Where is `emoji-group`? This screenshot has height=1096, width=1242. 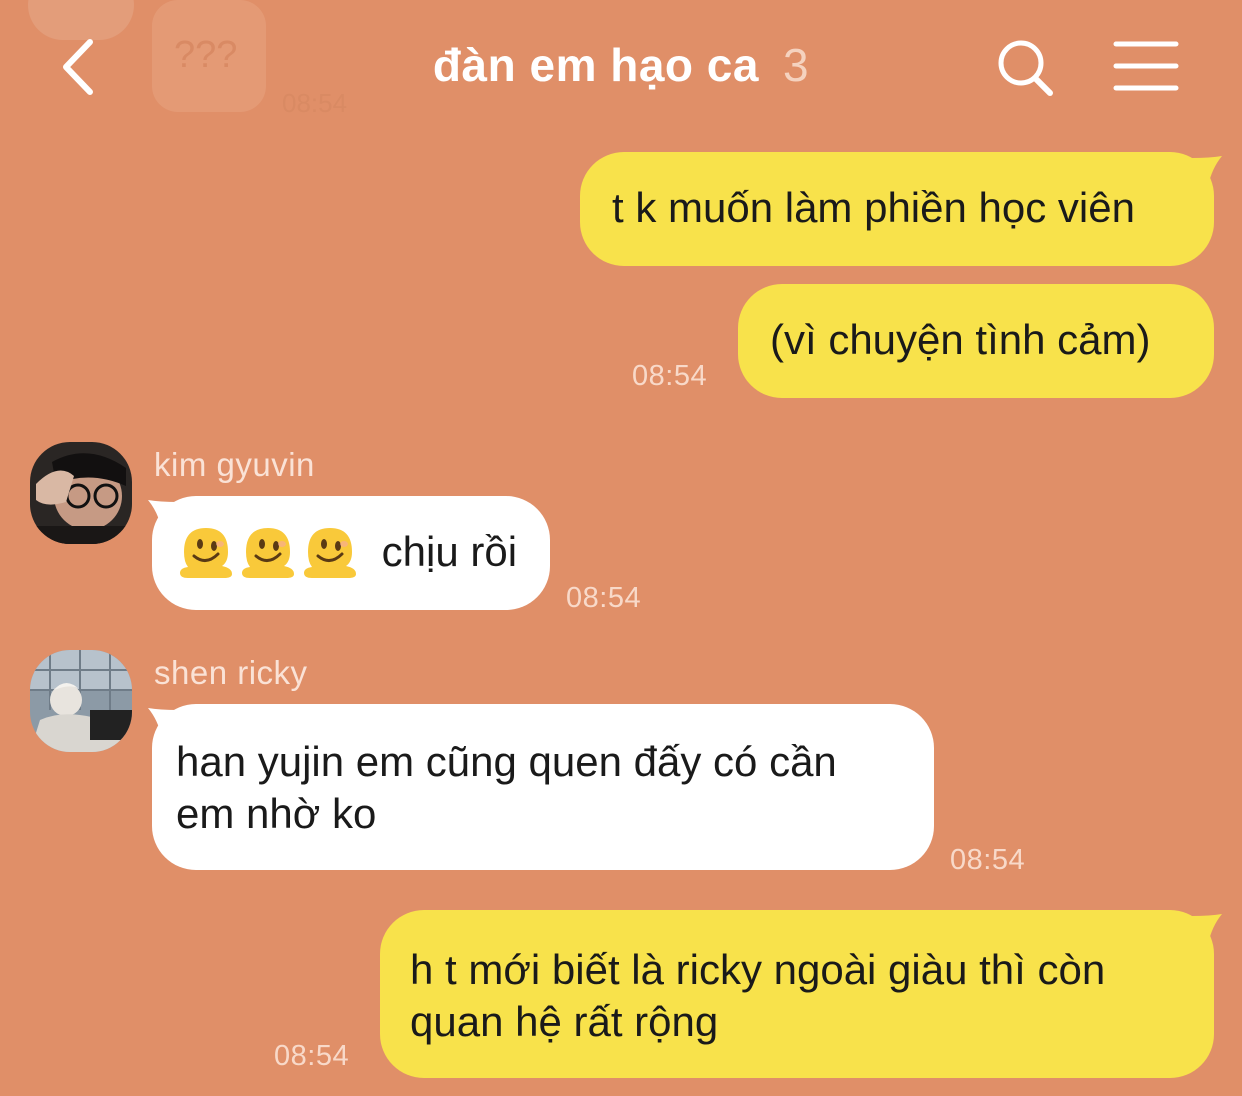 emoji-group is located at coordinates (269, 551).